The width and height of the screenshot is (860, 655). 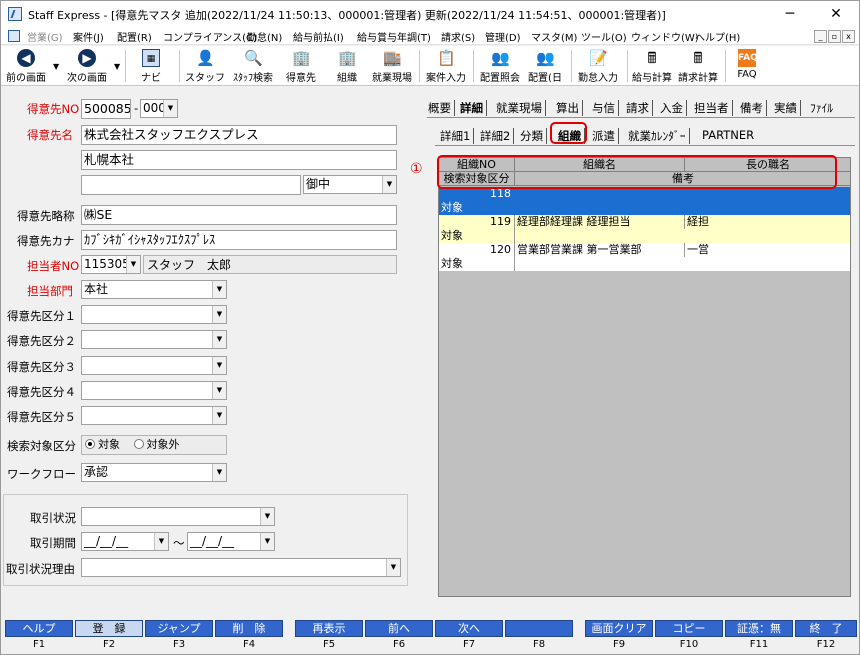 I want to click on deal-reason-select: ▼, so click(x=241, y=567).